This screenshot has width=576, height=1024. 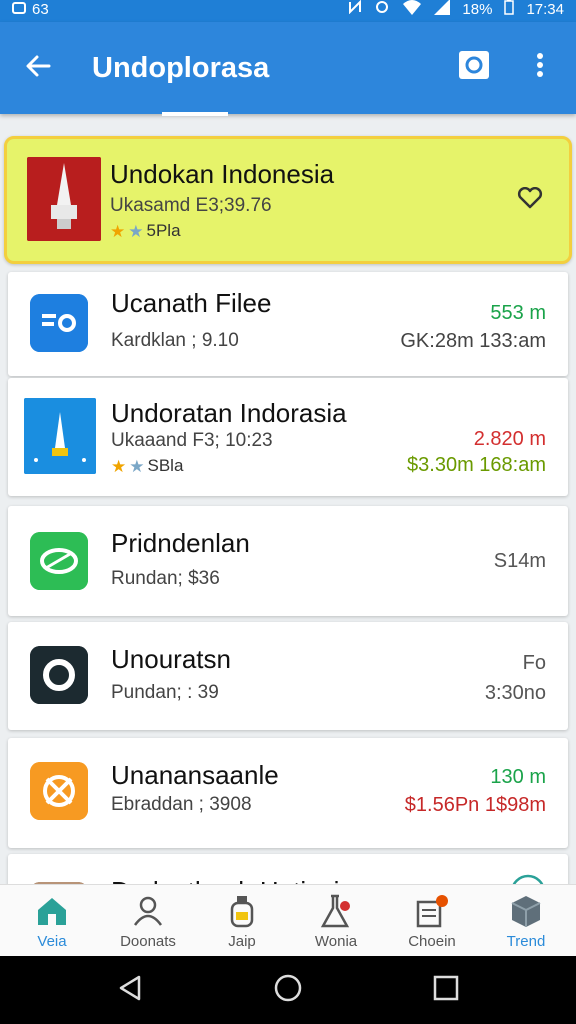 I want to click on camera-button, so click(x=474, y=67).